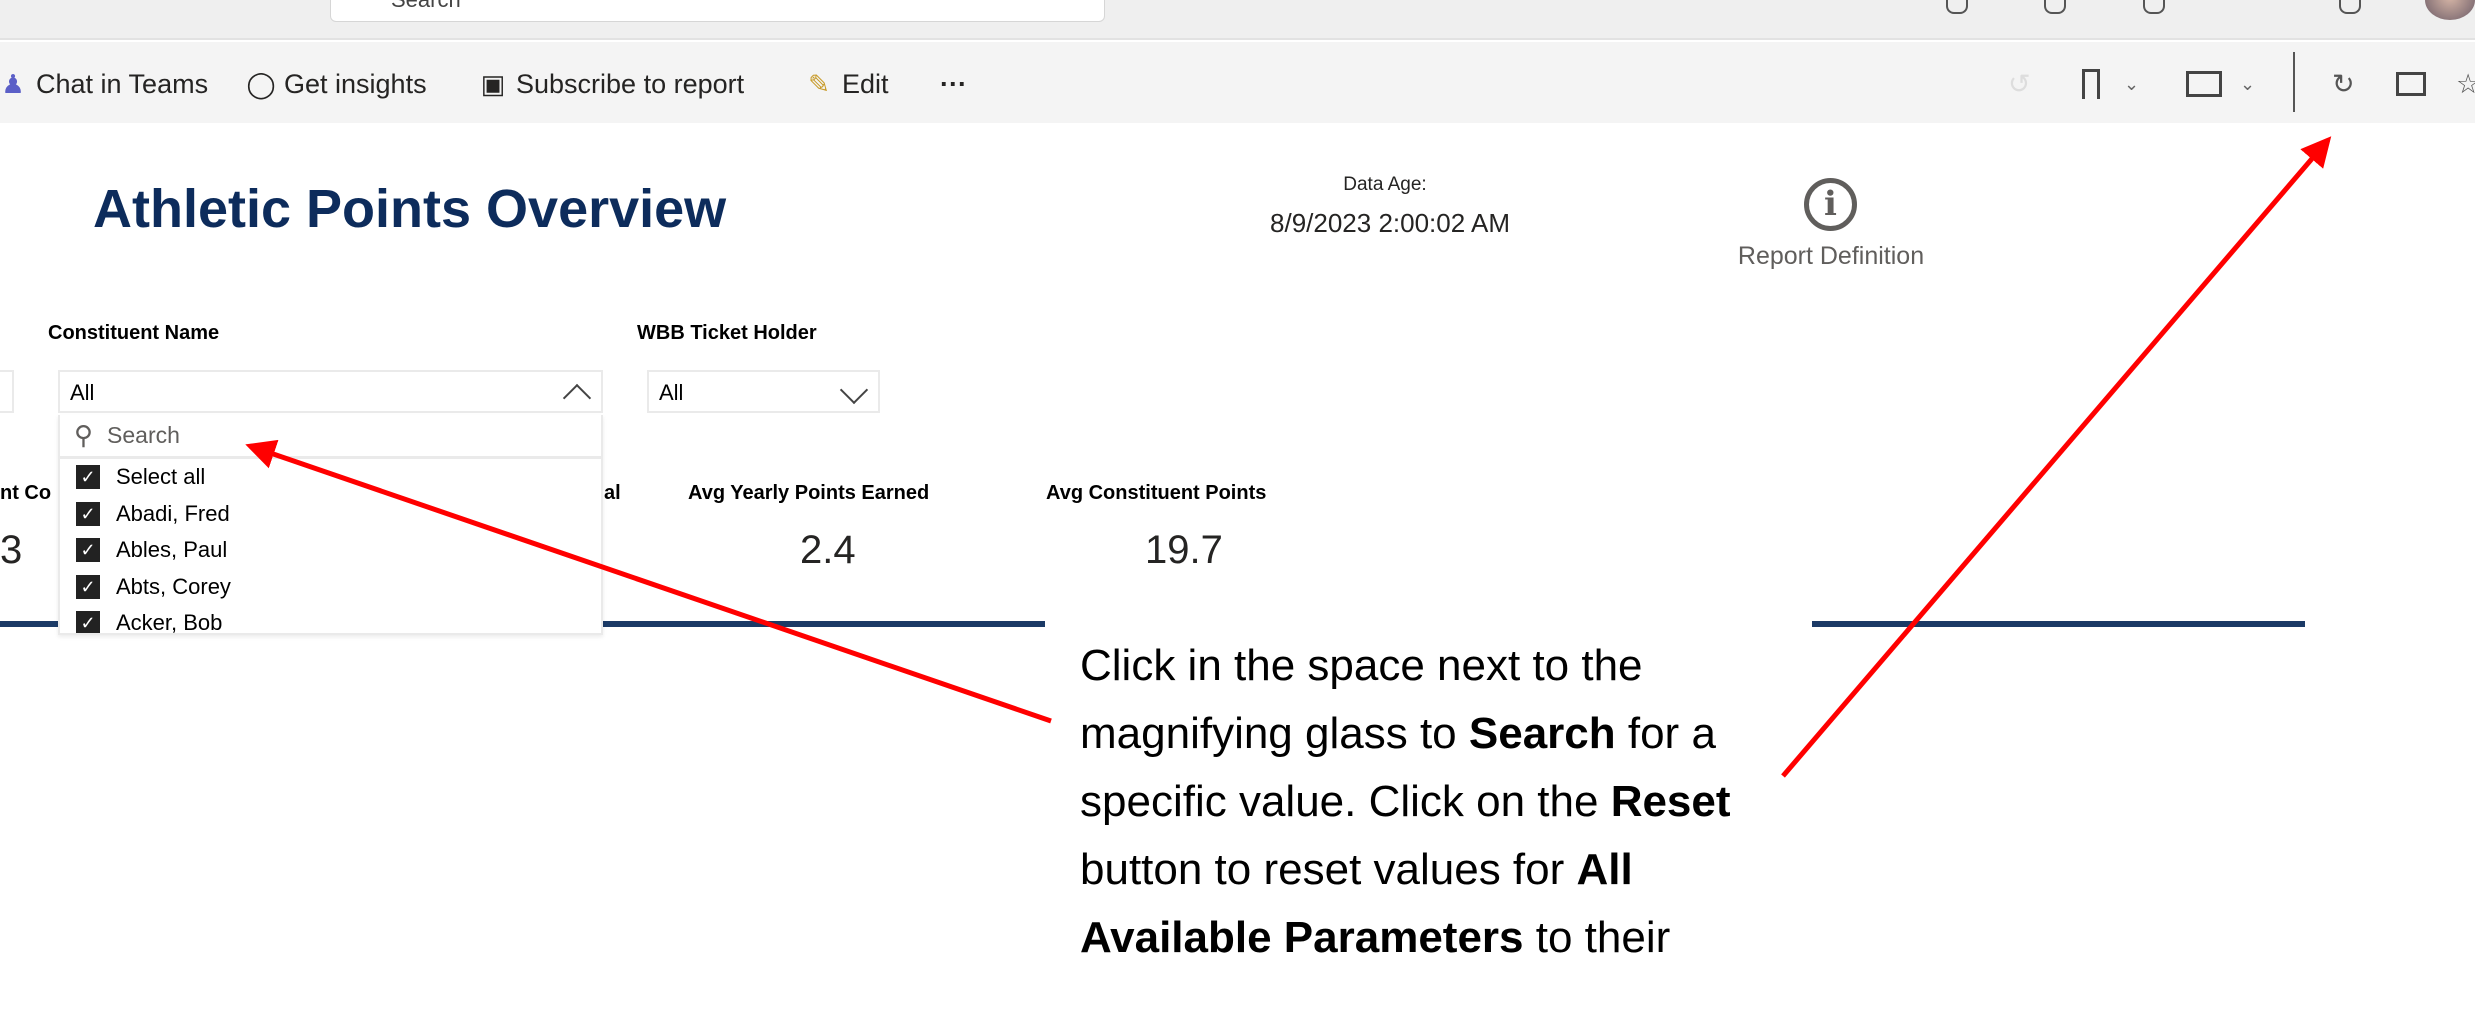 The width and height of the screenshot is (2475, 1033). What do you see at coordinates (1328, 869) in the screenshot?
I see `callout-text: button to reset values for` at bounding box center [1328, 869].